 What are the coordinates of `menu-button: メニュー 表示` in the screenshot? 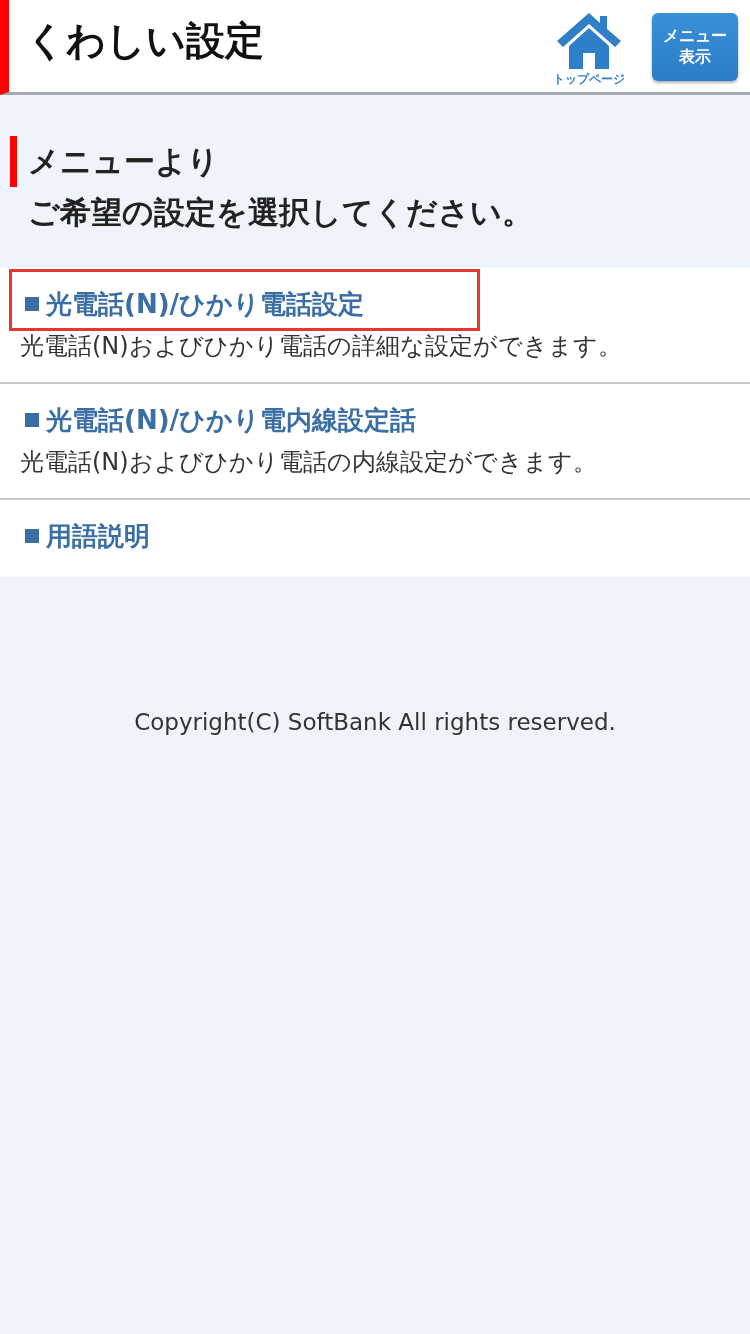 It's located at (695, 47).